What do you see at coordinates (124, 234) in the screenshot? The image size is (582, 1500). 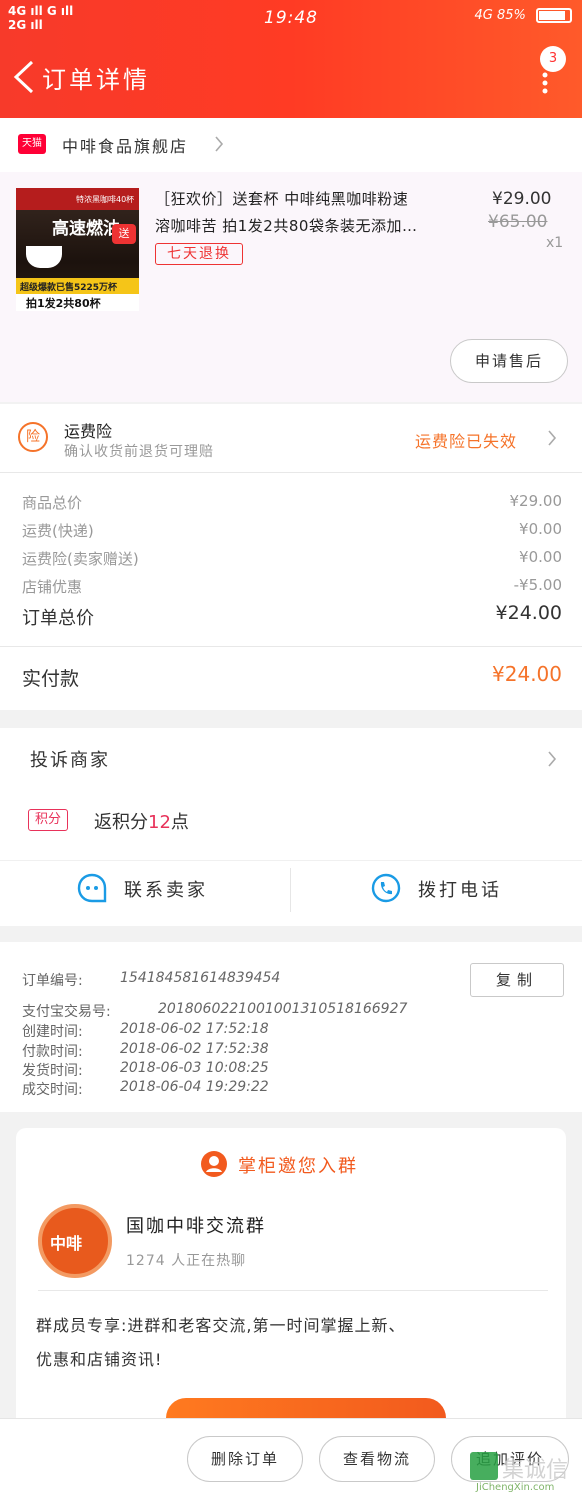 I see `image-send-badge: 送` at bounding box center [124, 234].